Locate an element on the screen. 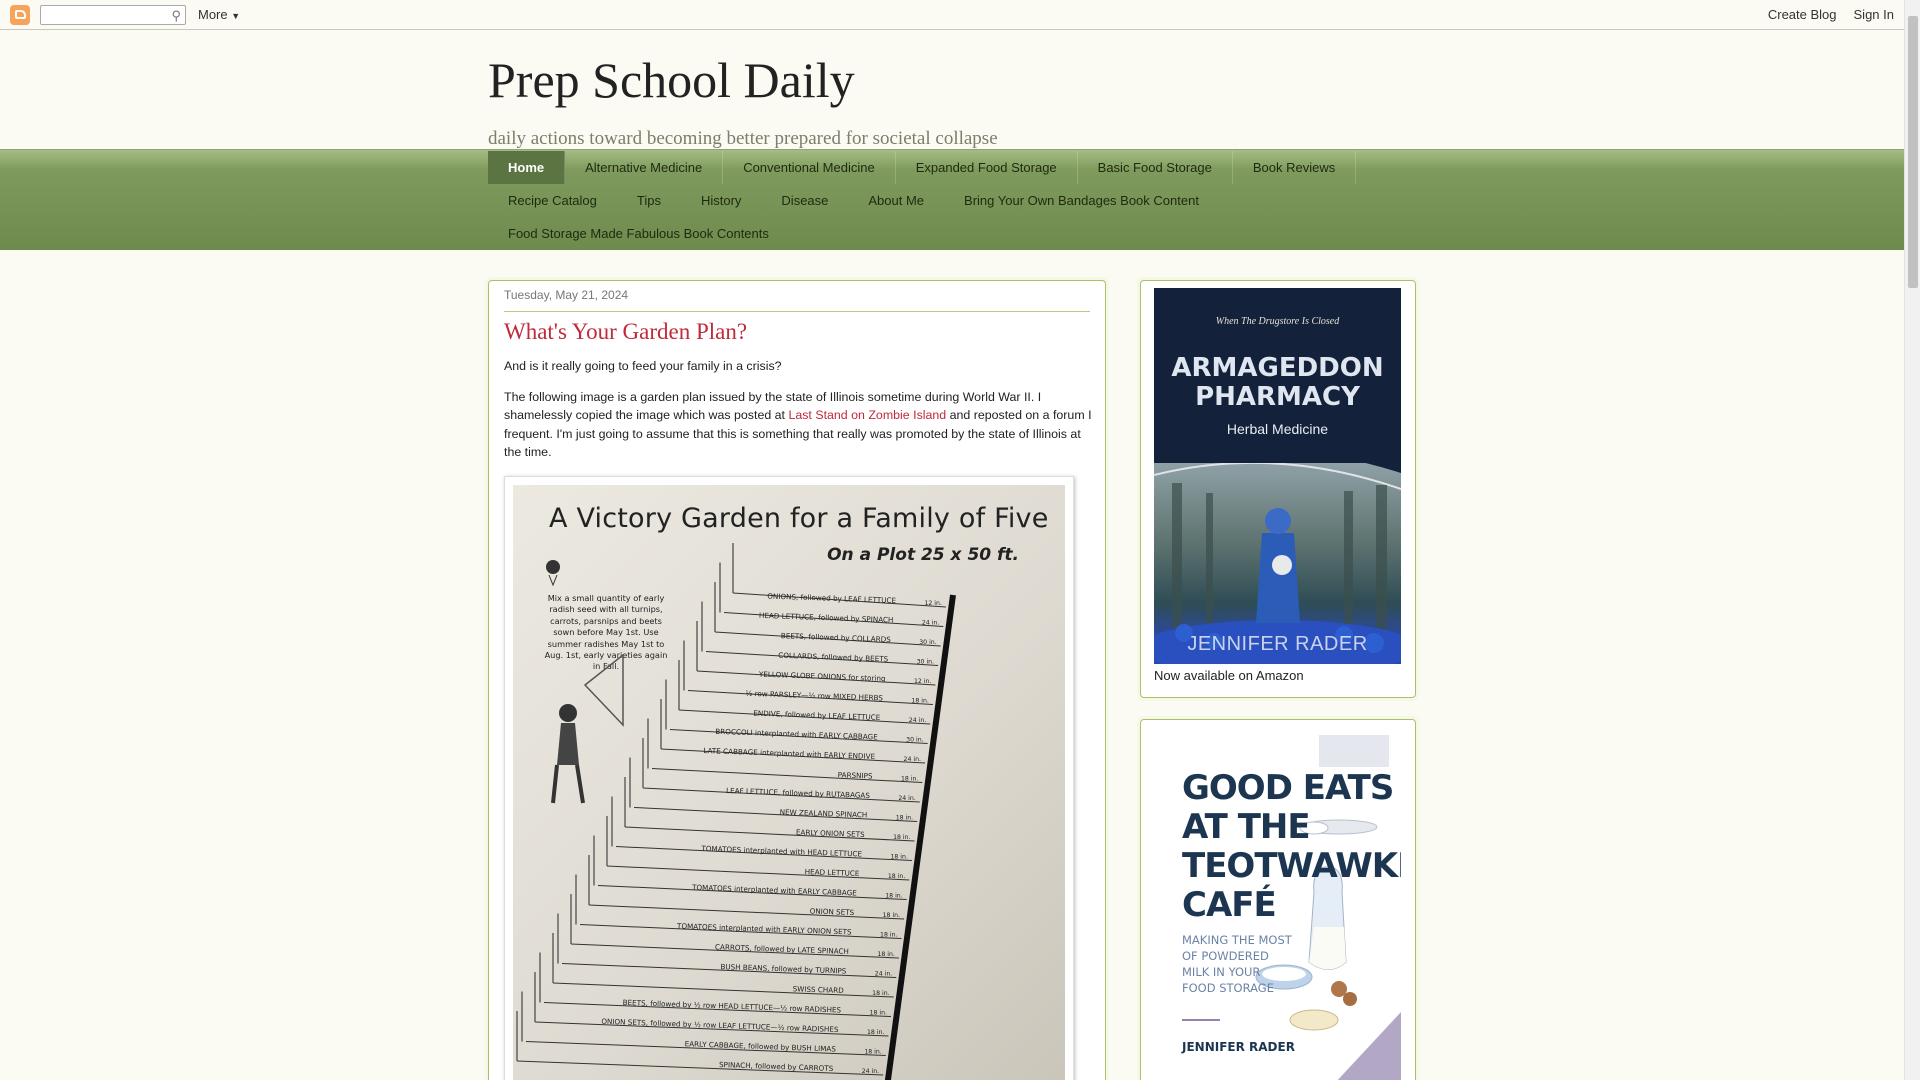  scrollbar-thumb is located at coordinates (1913, 152).